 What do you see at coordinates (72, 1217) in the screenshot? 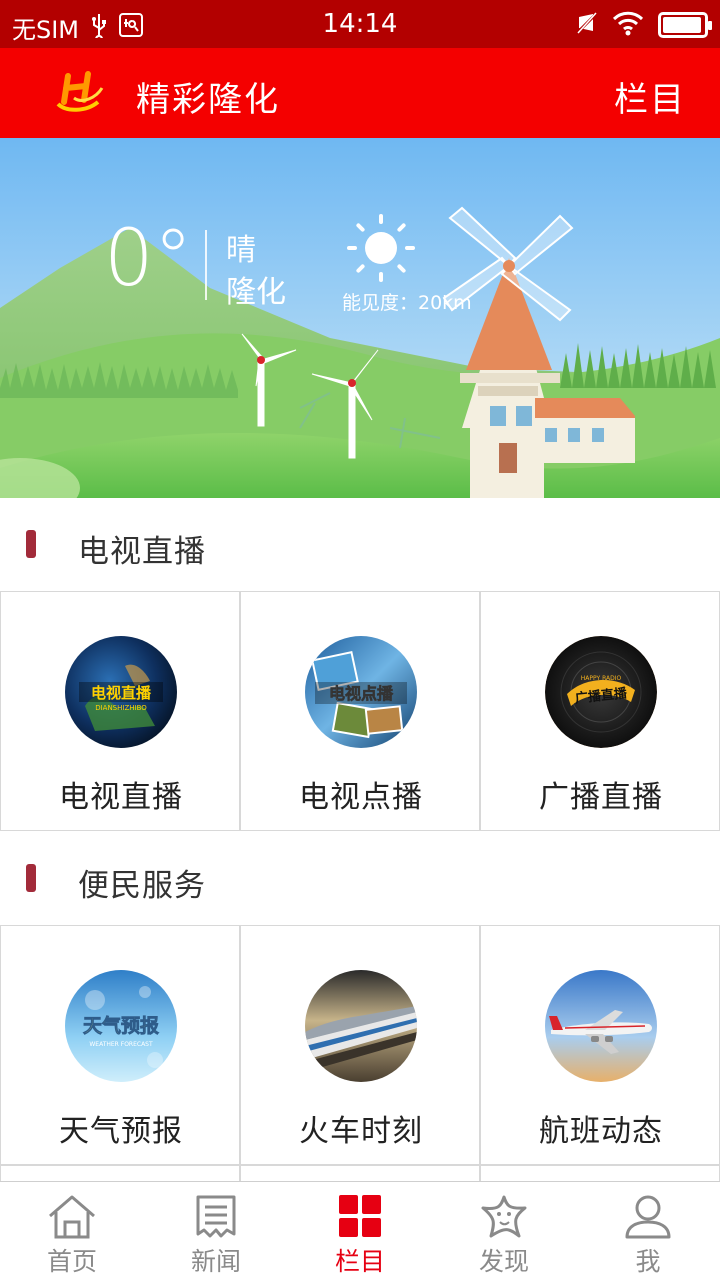
I see `home-icon` at bounding box center [72, 1217].